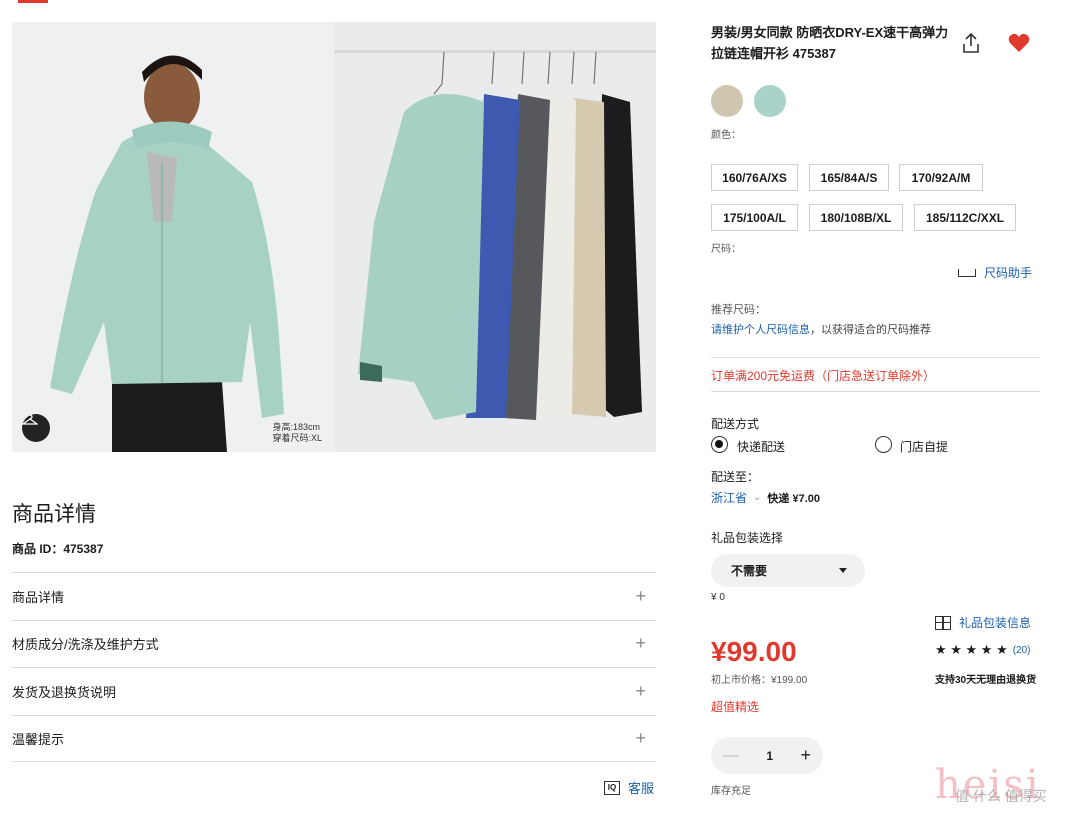  What do you see at coordinates (995, 623) in the screenshot?
I see `gift-info-label: 礼品包装信息` at bounding box center [995, 623].